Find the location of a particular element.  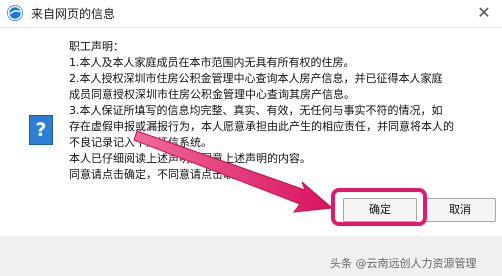

cancel-button: 取消 is located at coordinates (460, 210).